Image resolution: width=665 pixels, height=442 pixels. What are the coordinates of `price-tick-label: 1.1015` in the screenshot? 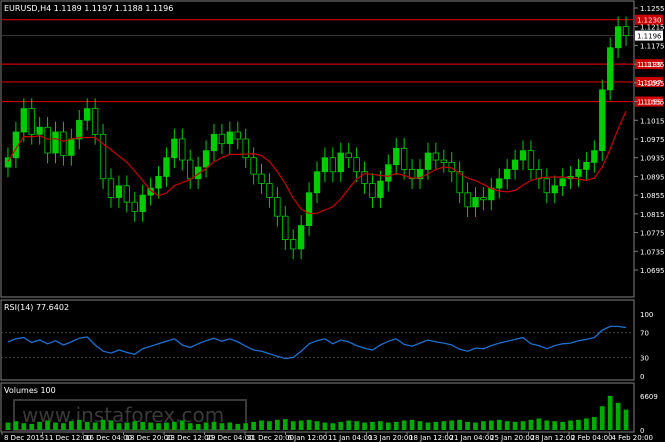 It's located at (652, 121).